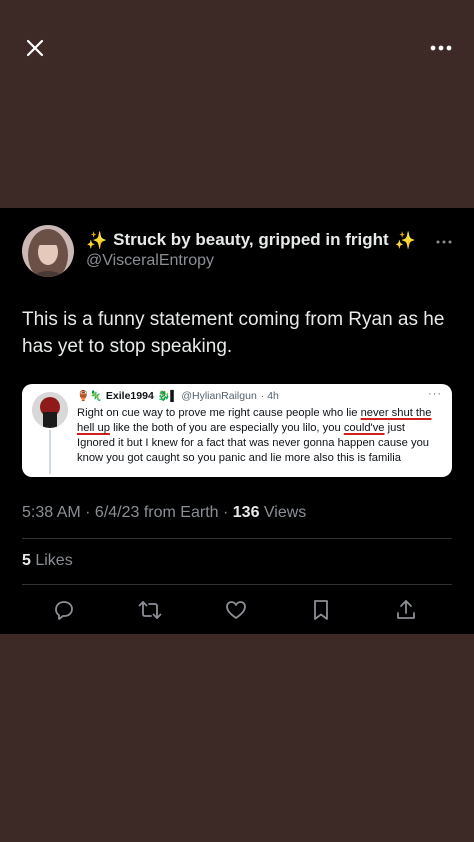 The width and height of the screenshot is (474, 842). I want to click on tweet-more-button, so click(444, 240).